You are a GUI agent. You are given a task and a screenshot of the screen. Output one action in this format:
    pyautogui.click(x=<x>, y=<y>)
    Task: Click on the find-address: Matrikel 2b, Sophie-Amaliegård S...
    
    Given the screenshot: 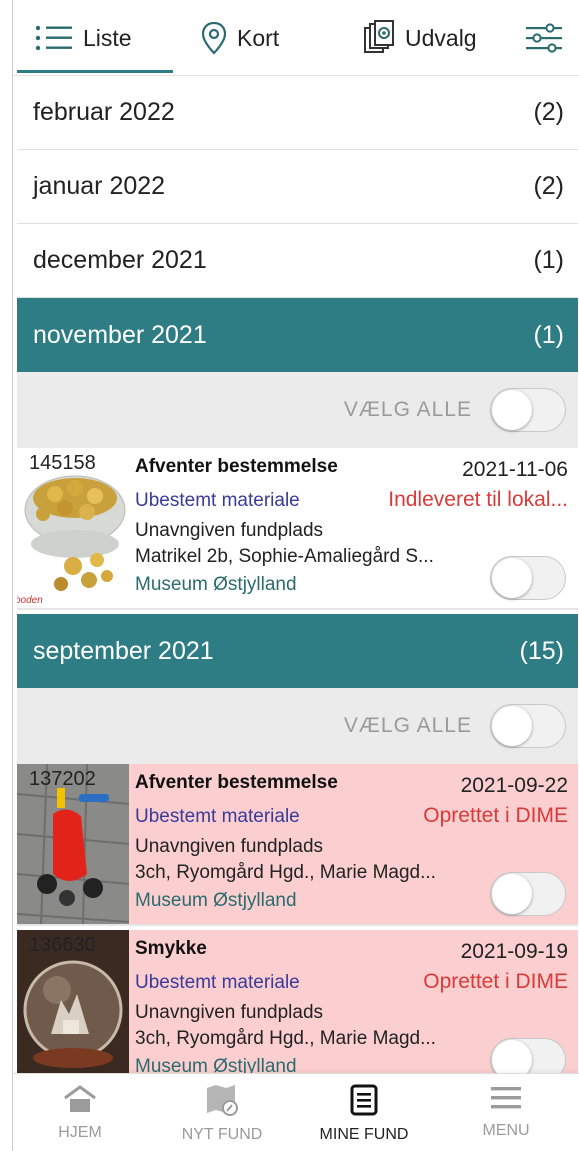 What is the action you would take?
    pyautogui.click(x=284, y=556)
    